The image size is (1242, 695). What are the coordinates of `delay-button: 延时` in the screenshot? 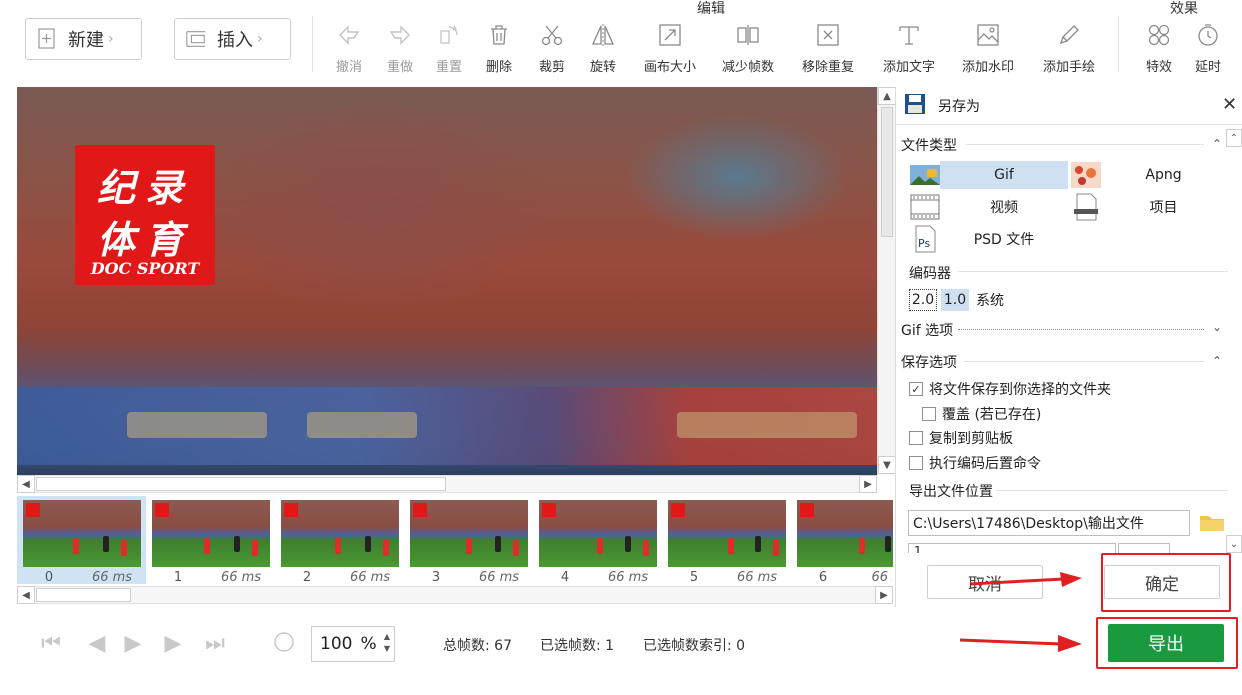 It's located at (1208, 48).